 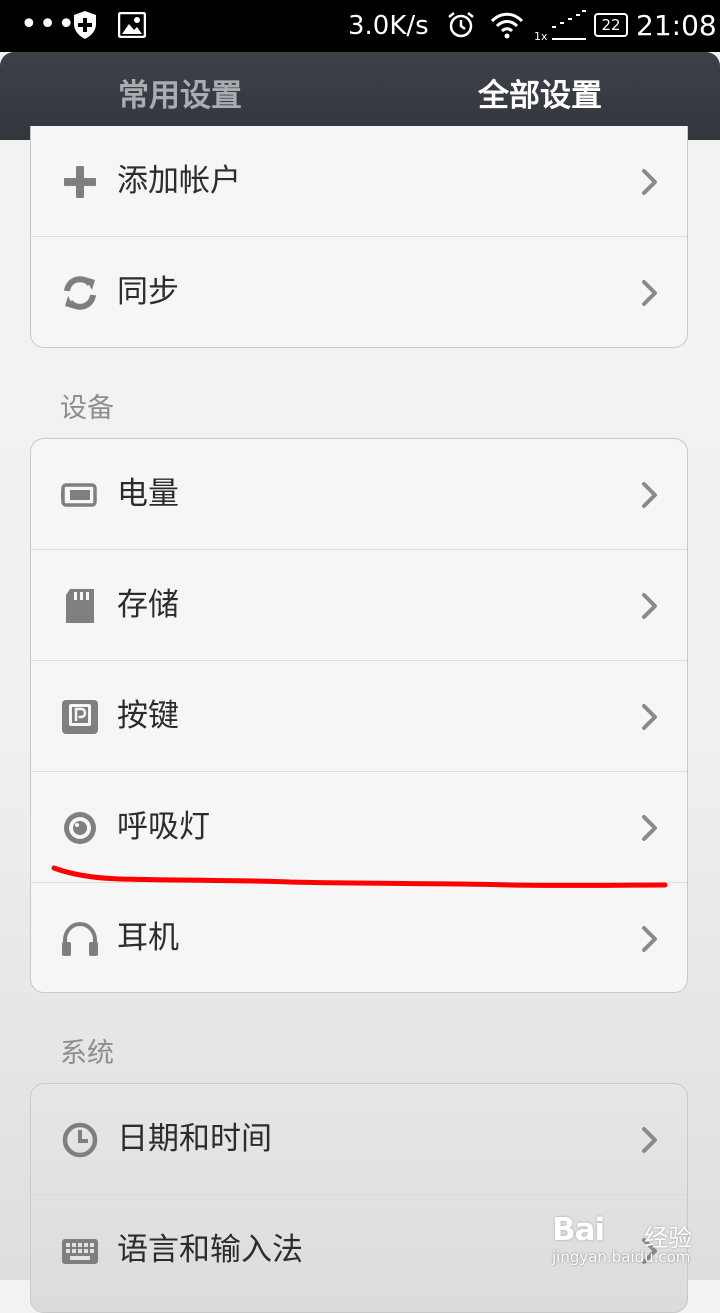 What do you see at coordinates (611, 25) in the screenshot?
I see `battery-indicator: 22` at bounding box center [611, 25].